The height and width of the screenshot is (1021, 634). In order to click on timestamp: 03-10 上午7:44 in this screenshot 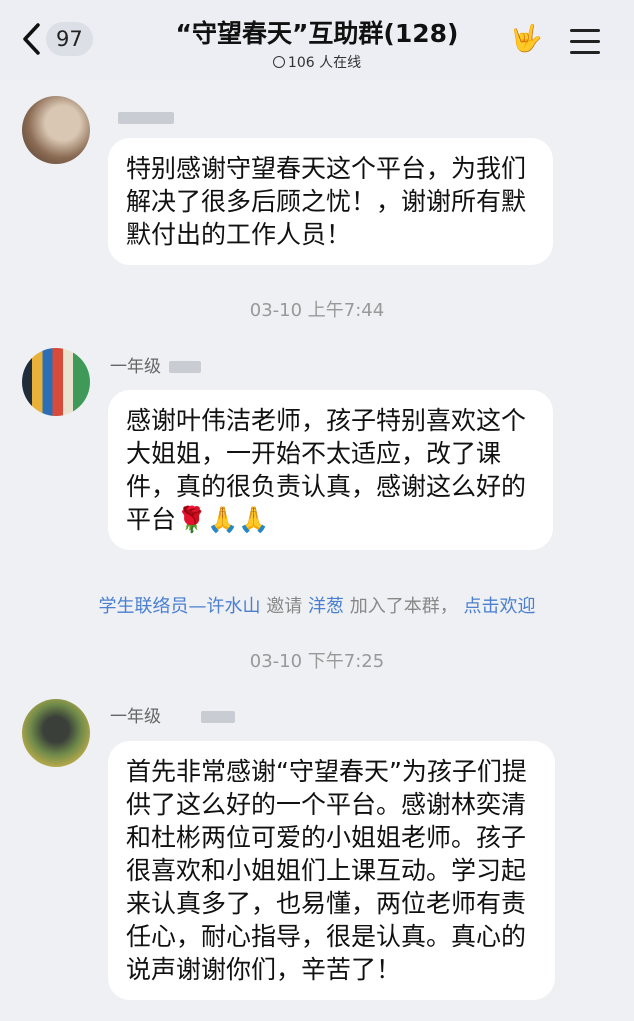, I will do `click(317, 310)`.